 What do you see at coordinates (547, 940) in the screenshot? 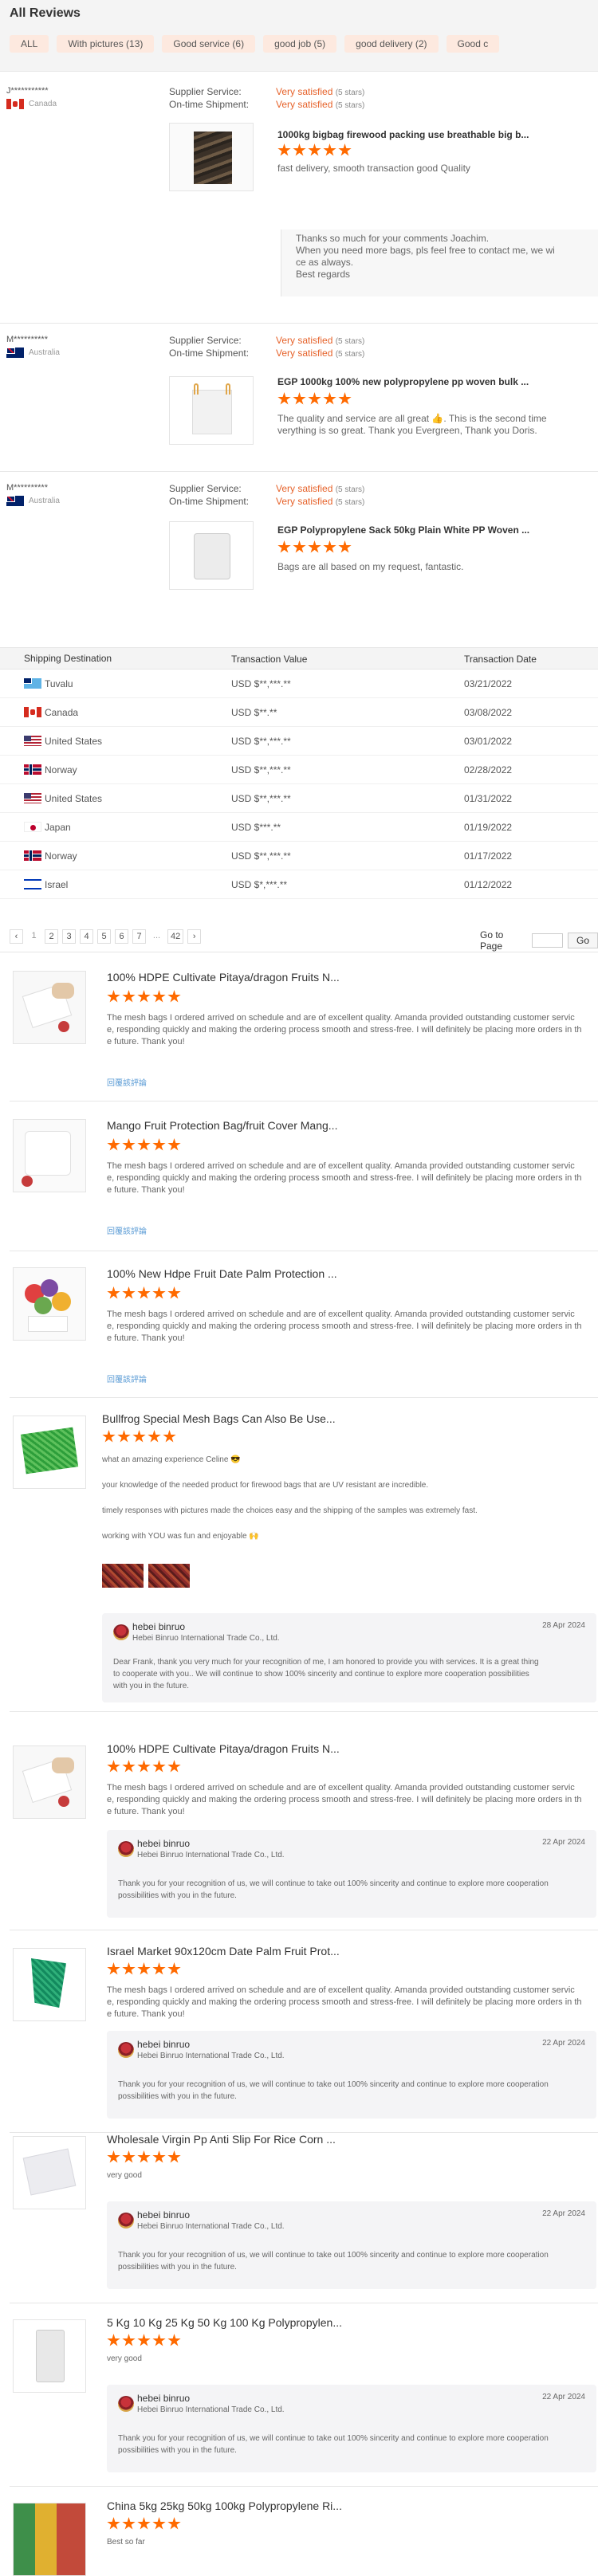
I see `goto-page-input` at bounding box center [547, 940].